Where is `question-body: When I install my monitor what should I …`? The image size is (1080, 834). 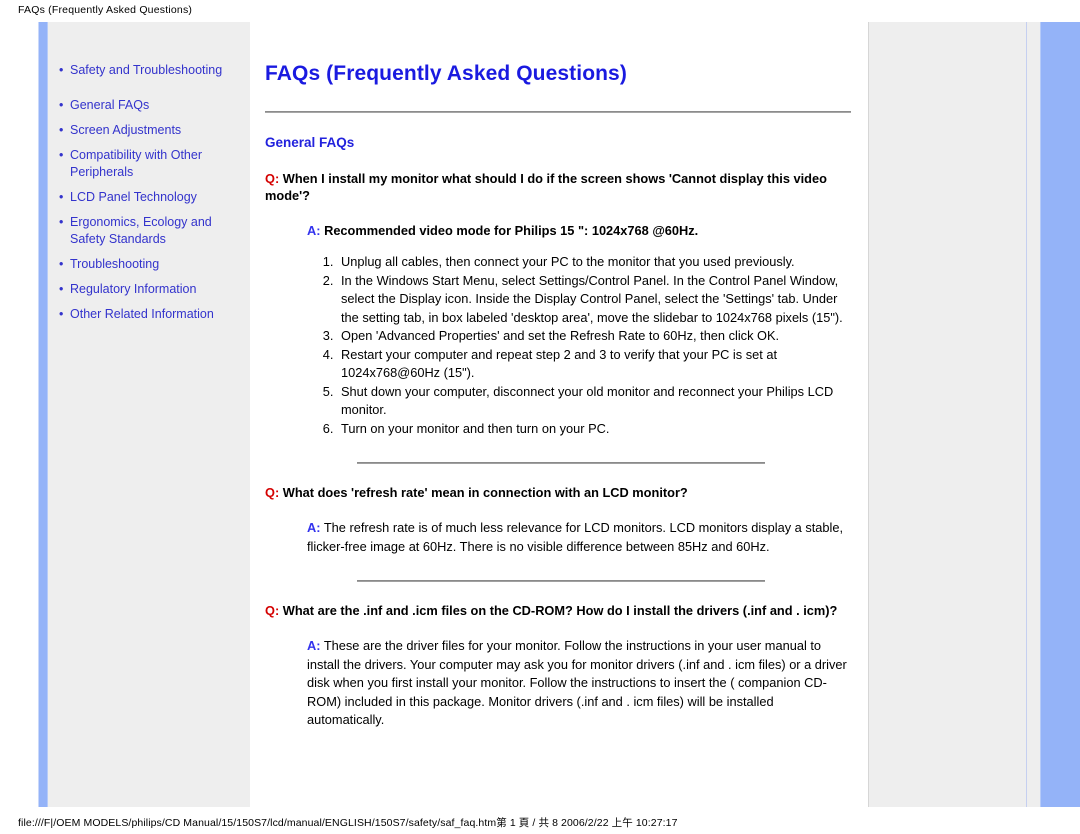 question-body: When I install my monitor what should I … is located at coordinates (546, 187).